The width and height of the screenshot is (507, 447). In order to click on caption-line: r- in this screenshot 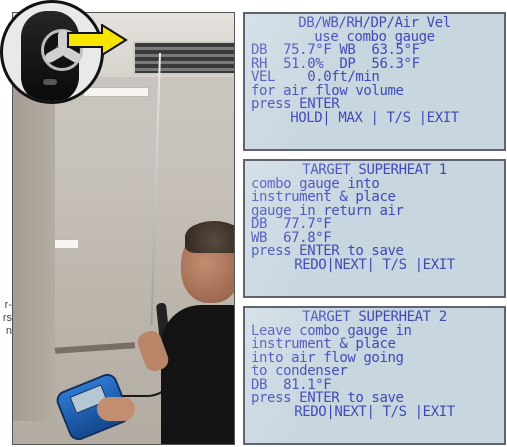, I will do `click(8, 305)`.